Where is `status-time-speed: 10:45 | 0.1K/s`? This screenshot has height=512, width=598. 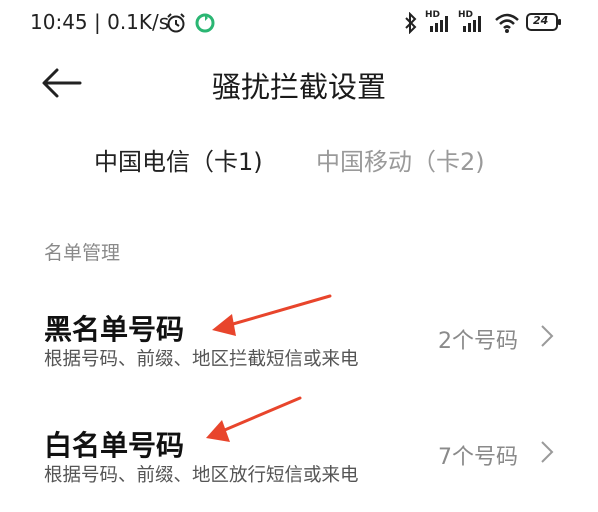
status-time-speed: 10:45 | 0.1K/s is located at coordinates (100, 22).